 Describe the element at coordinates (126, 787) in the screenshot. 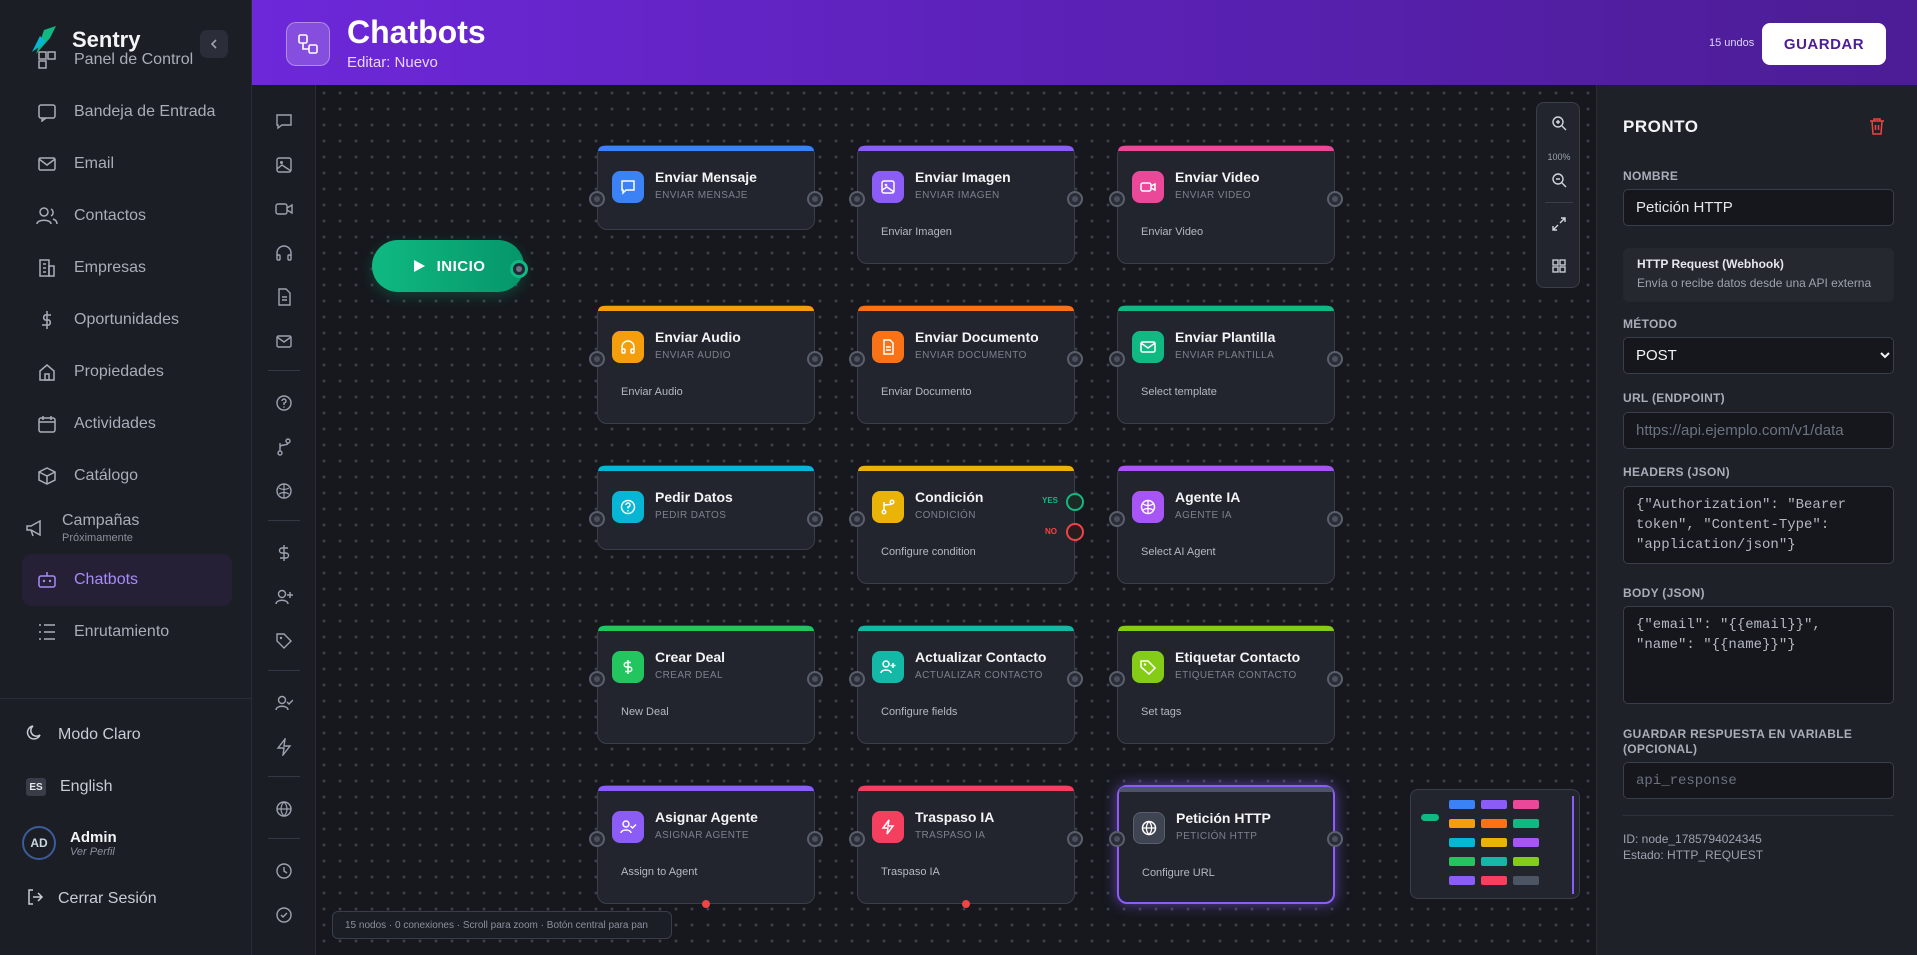

I see `language-switch: ES English` at that location.